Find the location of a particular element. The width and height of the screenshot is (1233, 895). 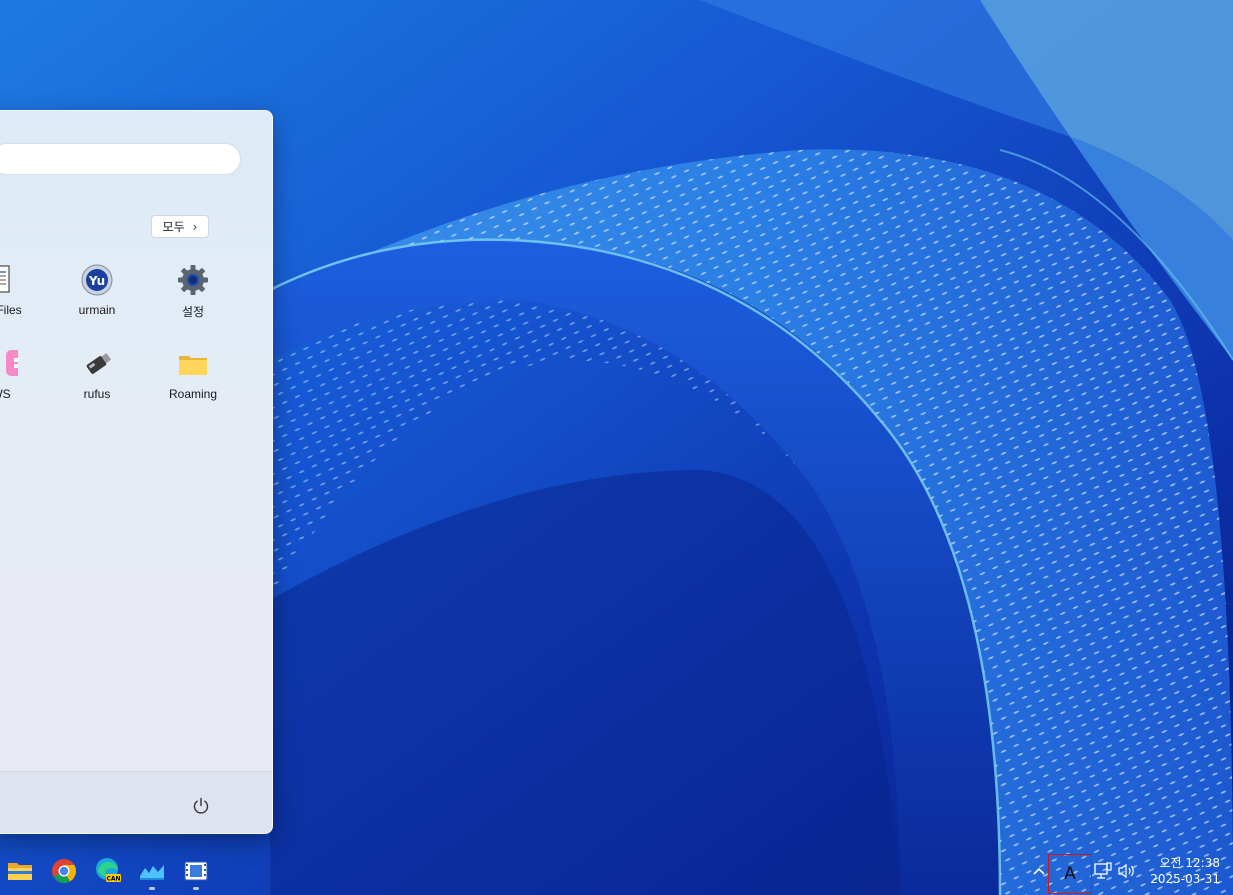

power-icon is located at coordinates (201, 805).